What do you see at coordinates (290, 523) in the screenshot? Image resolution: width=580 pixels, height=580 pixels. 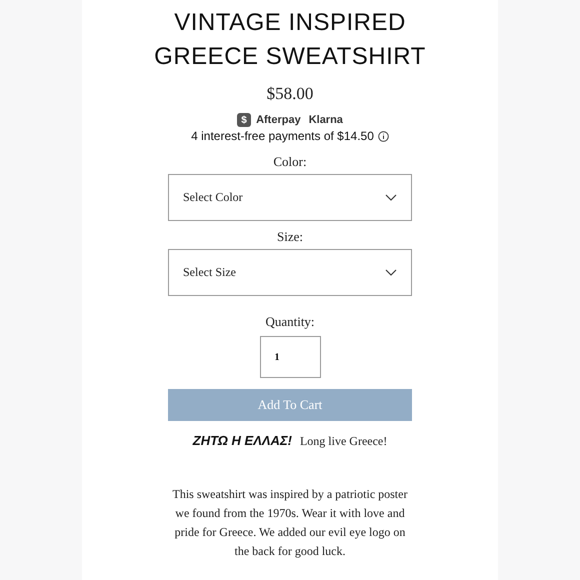 I see `product-description: This sweatshirt was inspired by a patriotic poster we found from the 1970s. Wear it with love and pride for Greece. We added our evil eye logo on the back for good luck.` at bounding box center [290, 523].